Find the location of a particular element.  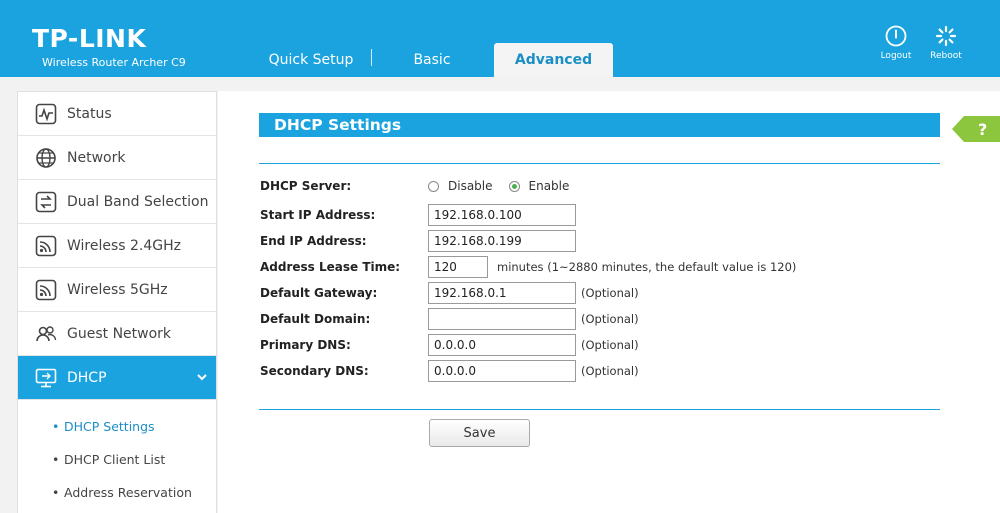

submenu-dhcp-client-list: DHCP Client List is located at coordinates (117, 459).